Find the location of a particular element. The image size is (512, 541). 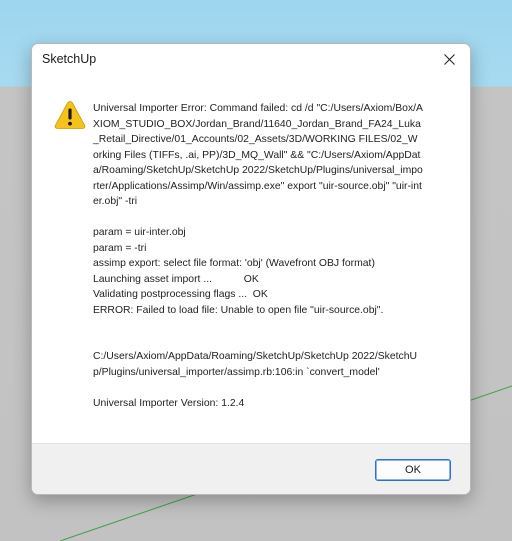

dialog-title: SketchUp is located at coordinates (69, 59).